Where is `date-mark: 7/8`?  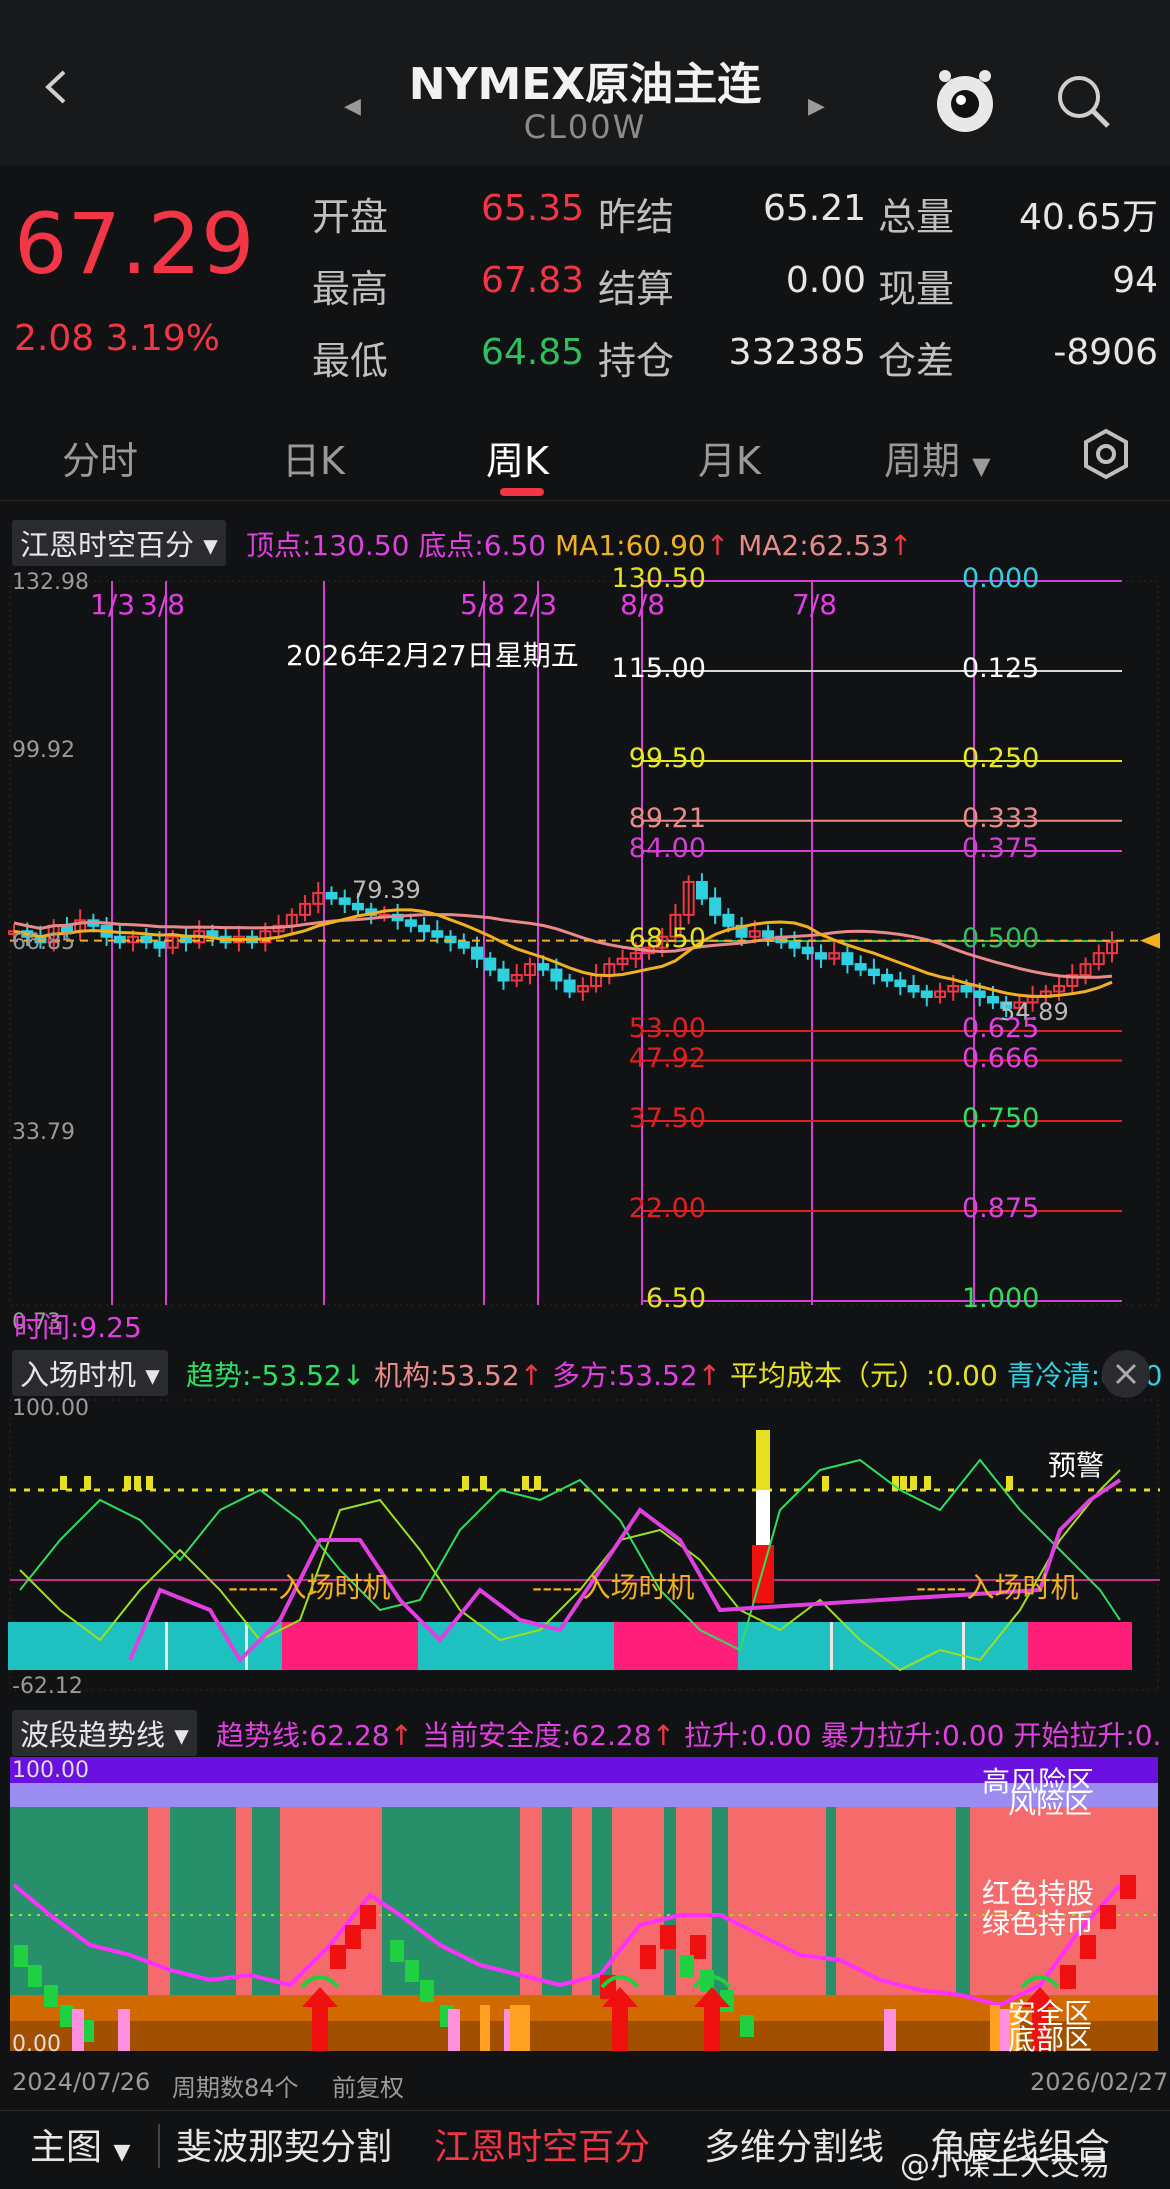 date-mark: 7/8 is located at coordinates (815, 604).